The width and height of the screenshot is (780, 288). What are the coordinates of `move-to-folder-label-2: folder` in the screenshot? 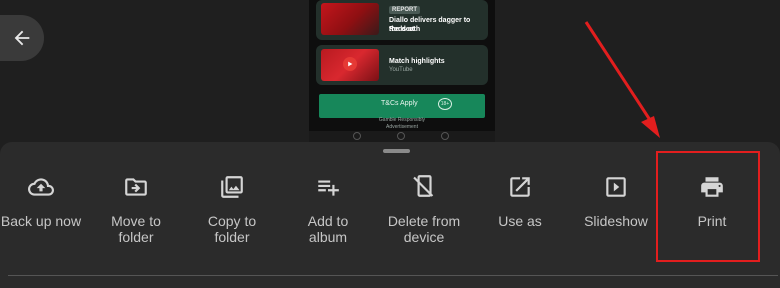 It's located at (136, 237).